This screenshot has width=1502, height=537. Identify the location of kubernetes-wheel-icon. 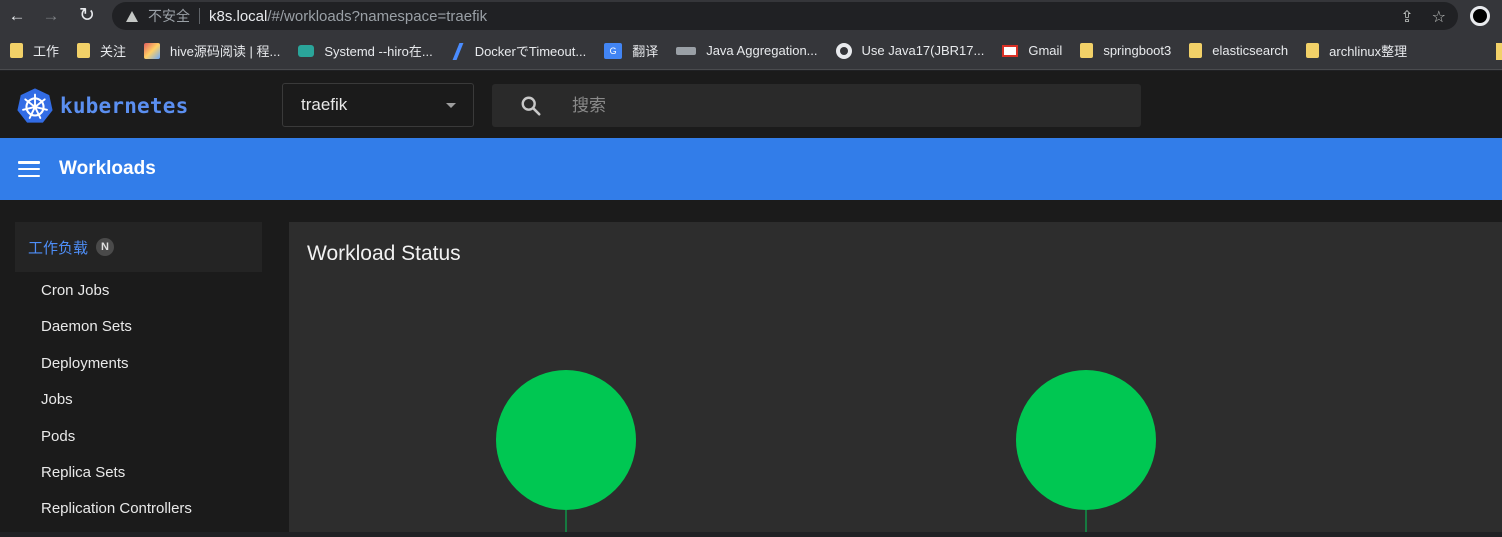
(35, 105).